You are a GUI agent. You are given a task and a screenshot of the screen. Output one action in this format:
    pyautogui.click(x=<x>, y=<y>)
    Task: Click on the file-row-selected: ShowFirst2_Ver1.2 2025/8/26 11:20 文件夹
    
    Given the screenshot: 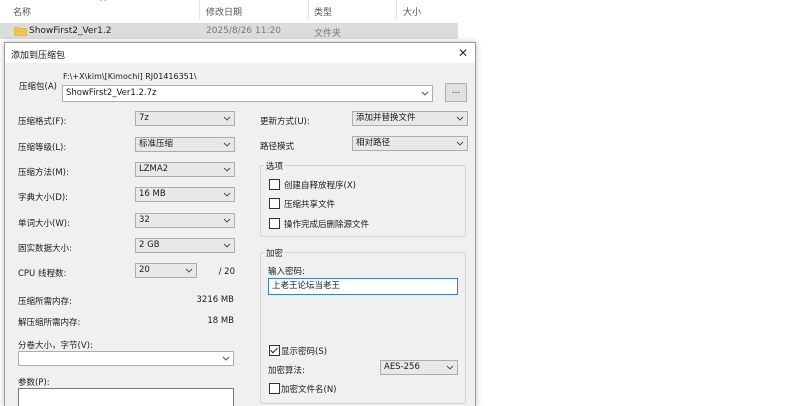 What is the action you would take?
    pyautogui.click(x=229, y=31)
    